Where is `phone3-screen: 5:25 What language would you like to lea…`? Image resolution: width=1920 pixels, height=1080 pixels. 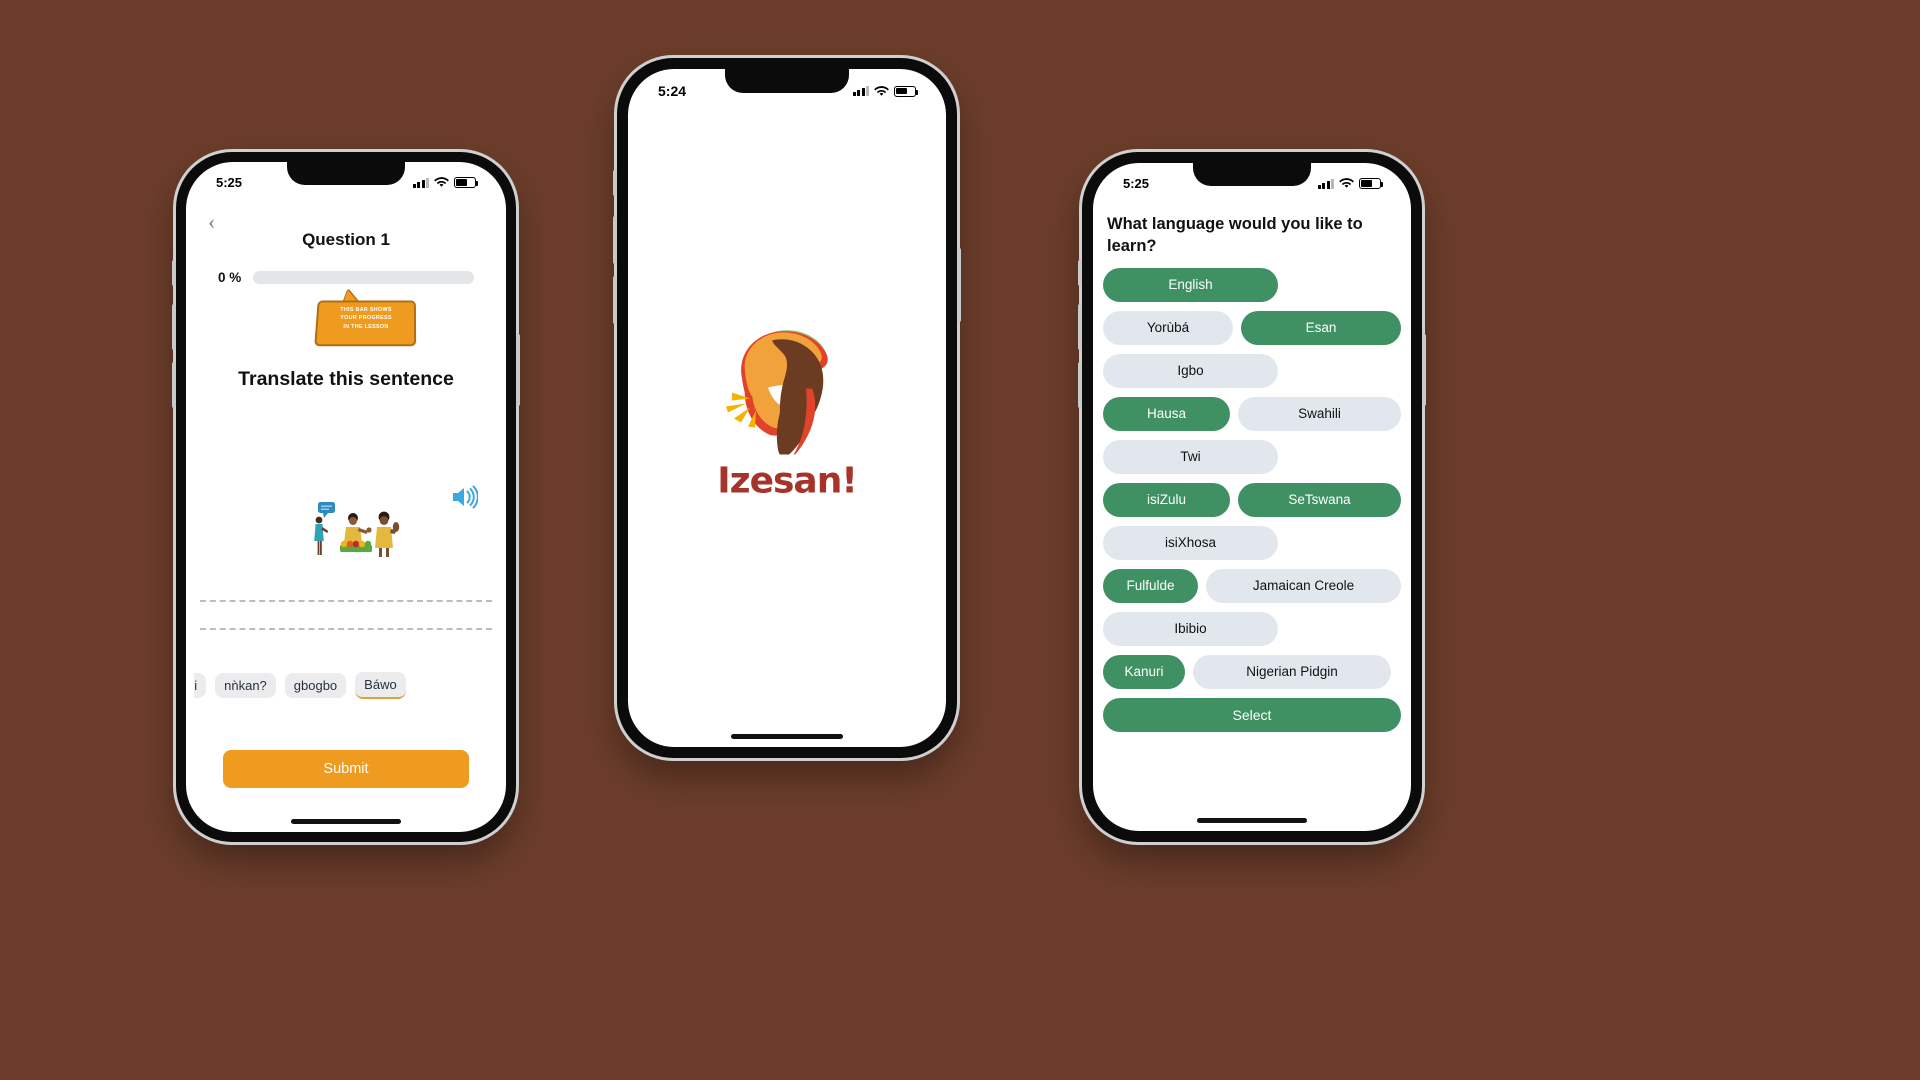
phone3-screen: 5:25 What language would you like to lea… is located at coordinates (1252, 497).